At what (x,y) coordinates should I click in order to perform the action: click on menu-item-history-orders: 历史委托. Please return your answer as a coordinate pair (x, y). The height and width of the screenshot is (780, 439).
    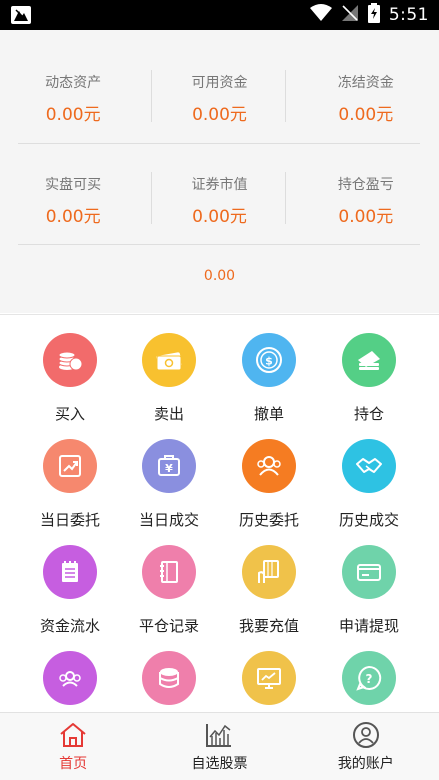
    Looking at the image, I should click on (269, 489).